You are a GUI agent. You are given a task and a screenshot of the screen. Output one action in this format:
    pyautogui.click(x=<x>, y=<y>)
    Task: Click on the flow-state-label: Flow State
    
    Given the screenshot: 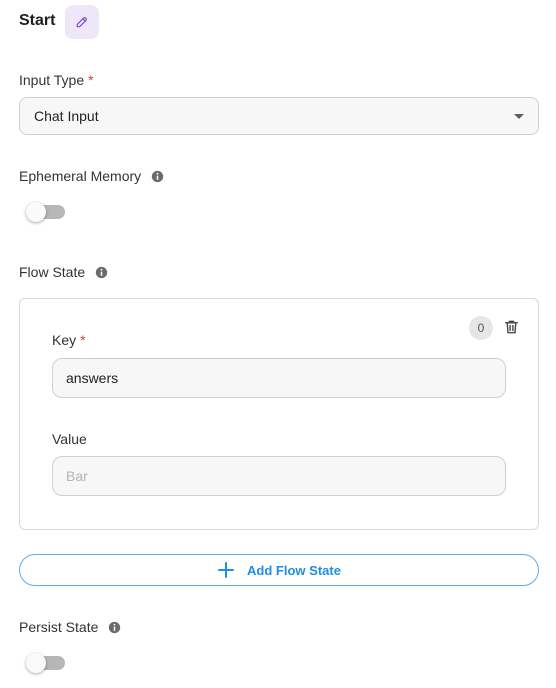 What is the action you would take?
    pyautogui.click(x=63, y=272)
    